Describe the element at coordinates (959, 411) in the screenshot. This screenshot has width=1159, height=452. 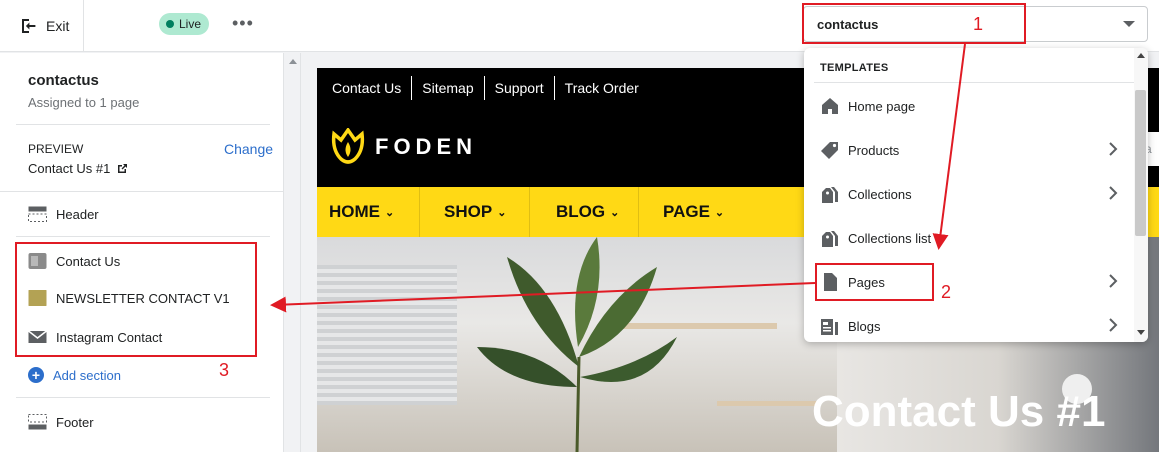
I see `hero-title: Contact Us #1` at that location.